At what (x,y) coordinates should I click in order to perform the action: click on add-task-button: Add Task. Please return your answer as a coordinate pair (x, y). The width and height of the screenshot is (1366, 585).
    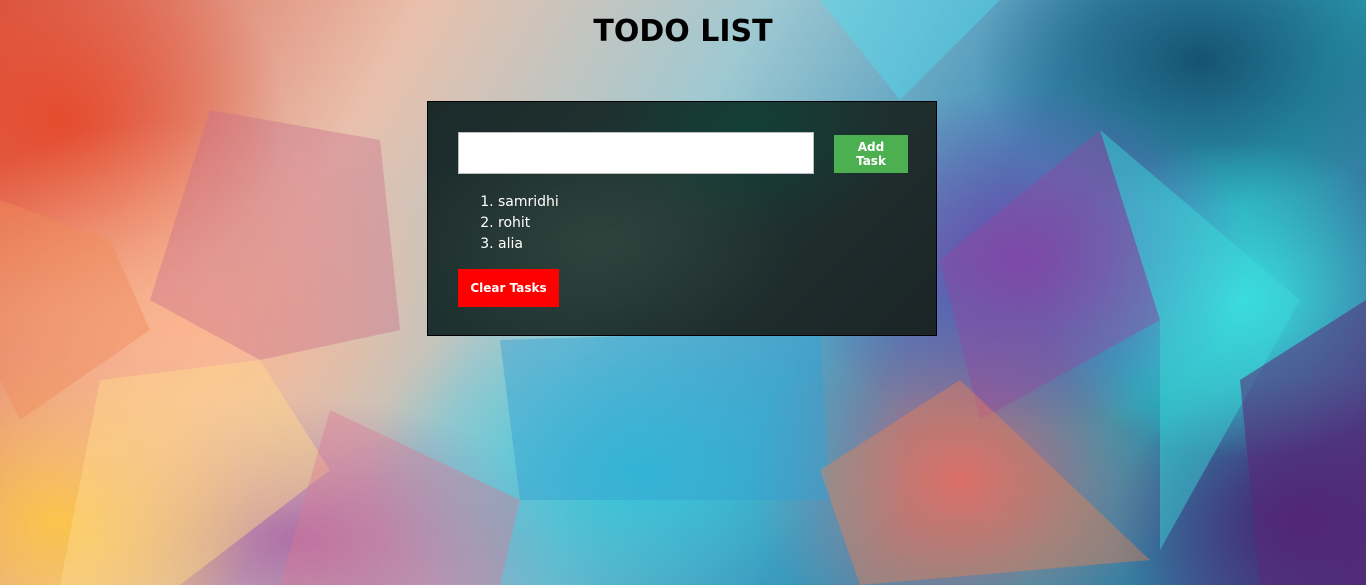
    Looking at the image, I should click on (871, 154).